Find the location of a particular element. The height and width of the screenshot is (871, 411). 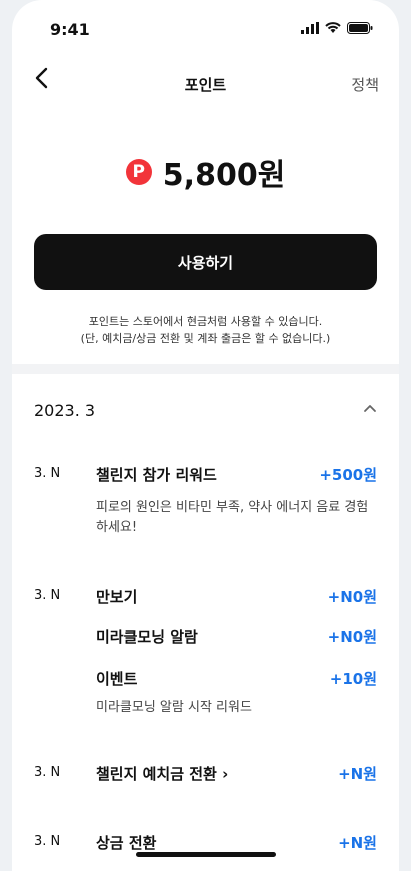

chevron-up-icon is located at coordinates (370, 408).